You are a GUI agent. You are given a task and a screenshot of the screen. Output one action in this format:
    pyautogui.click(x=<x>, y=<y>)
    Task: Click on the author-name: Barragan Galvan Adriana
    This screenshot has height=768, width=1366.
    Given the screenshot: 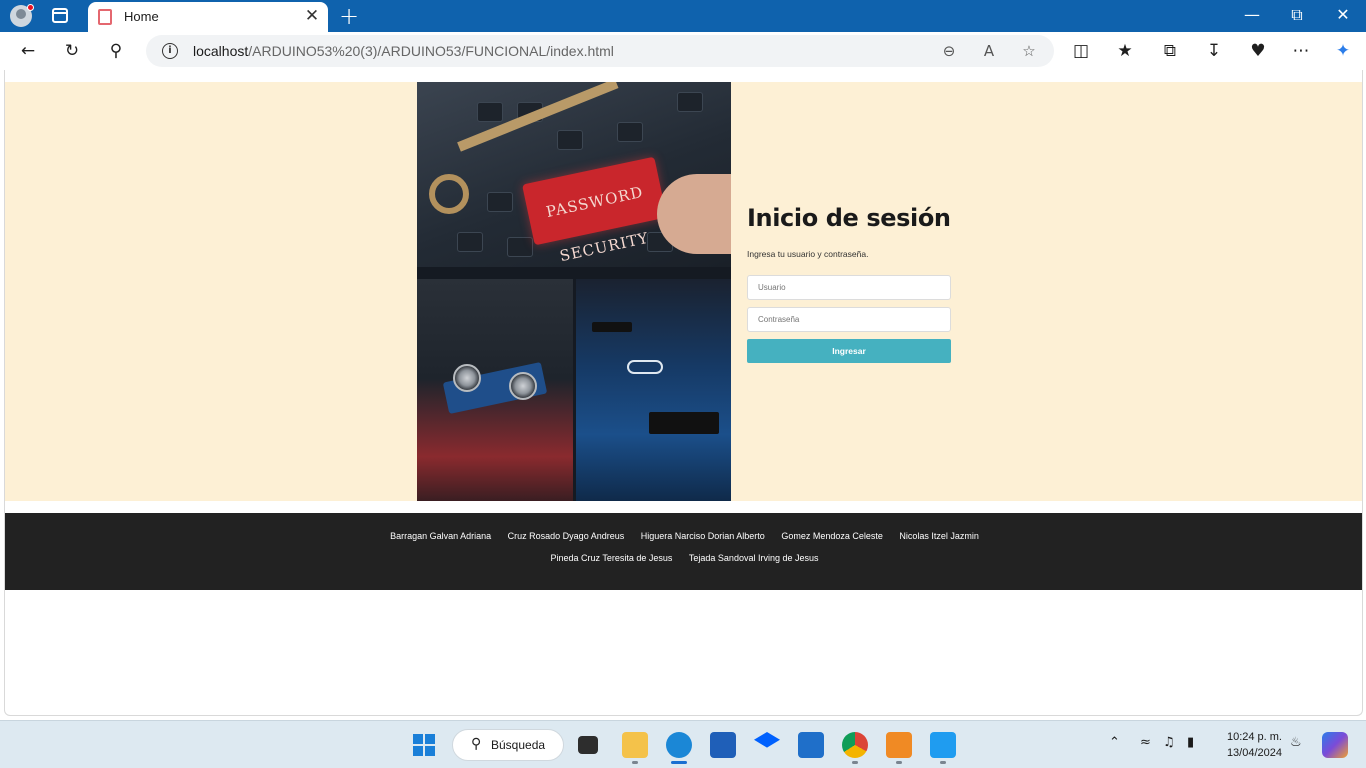 What is the action you would take?
    pyautogui.click(x=441, y=536)
    